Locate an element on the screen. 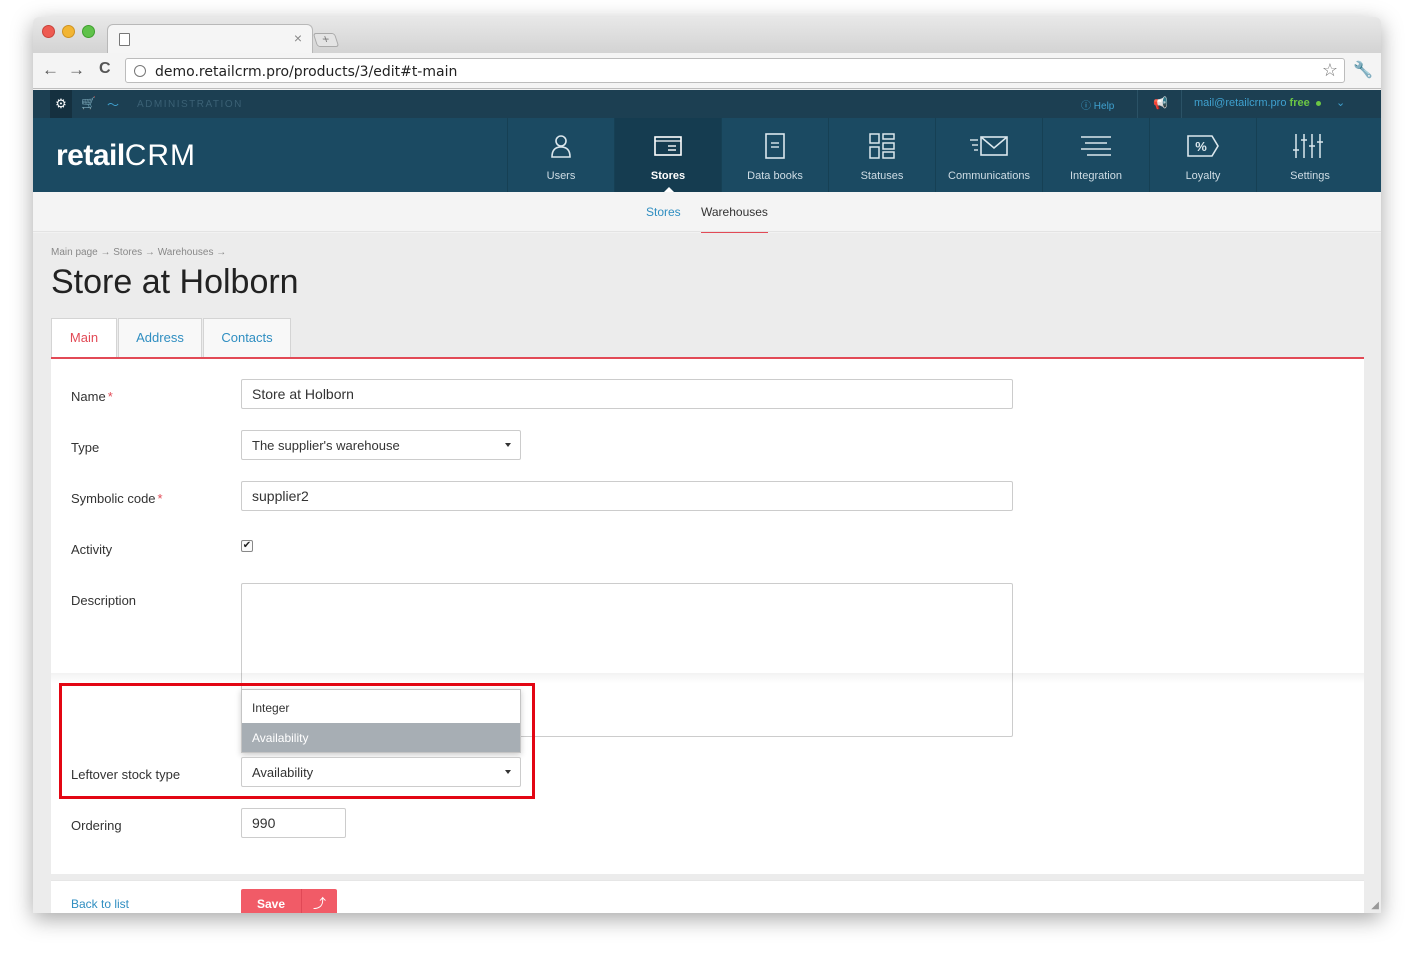 Image resolution: width=1414 pixels, height=961 pixels. percent-tag-icon: % is located at coordinates (1203, 146).